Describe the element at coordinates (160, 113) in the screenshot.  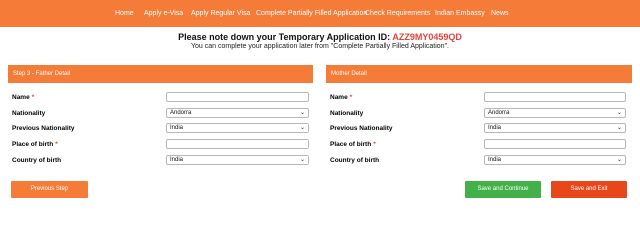
I see `father-nationality-row: Nationality Andorra ⌄` at that location.